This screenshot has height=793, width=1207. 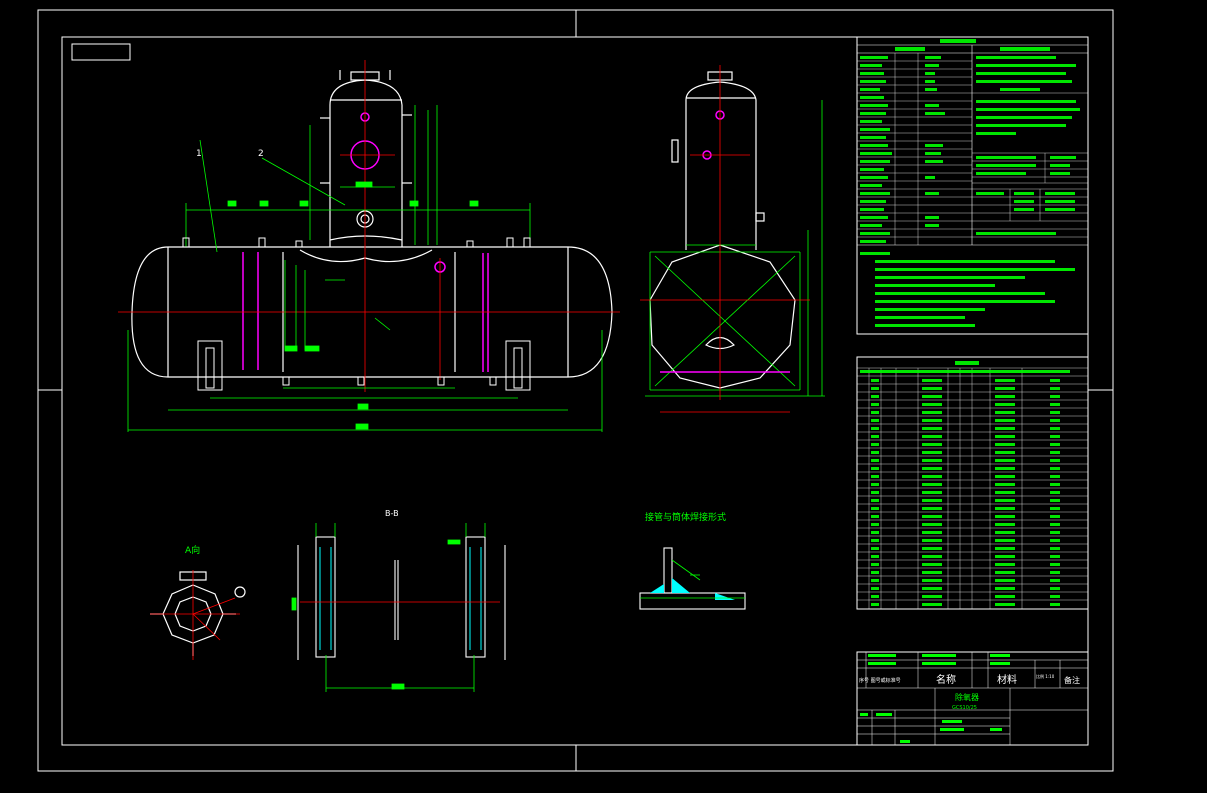 I want to click on part-label-2: 2, so click(x=261, y=154).